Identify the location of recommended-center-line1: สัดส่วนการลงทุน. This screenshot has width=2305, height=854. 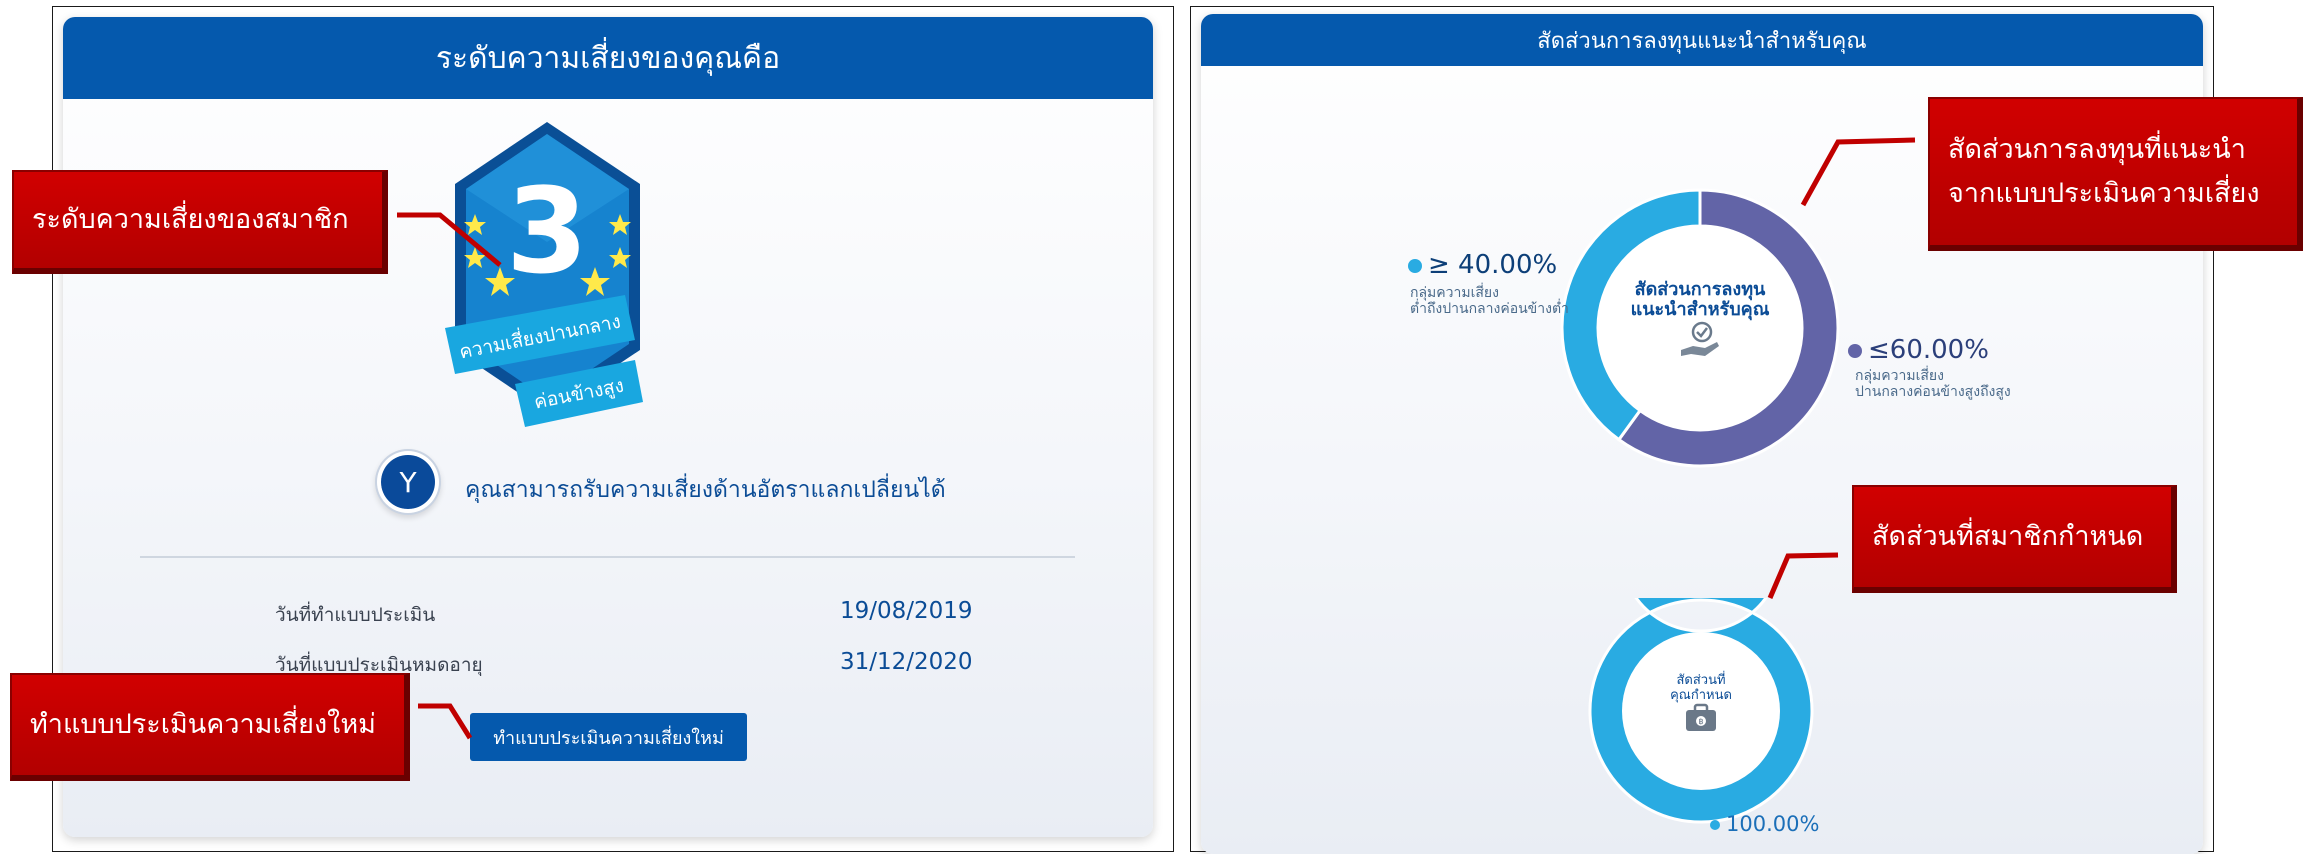
(1700, 289).